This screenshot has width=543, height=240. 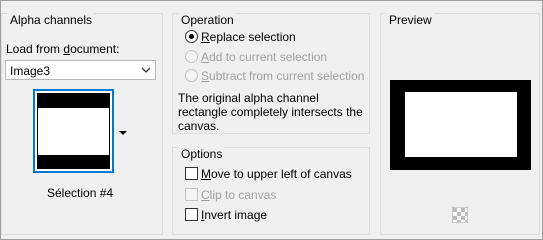 What do you see at coordinates (191, 75) in the screenshot?
I see `subtract-from-selection-radio` at bounding box center [191, 75].